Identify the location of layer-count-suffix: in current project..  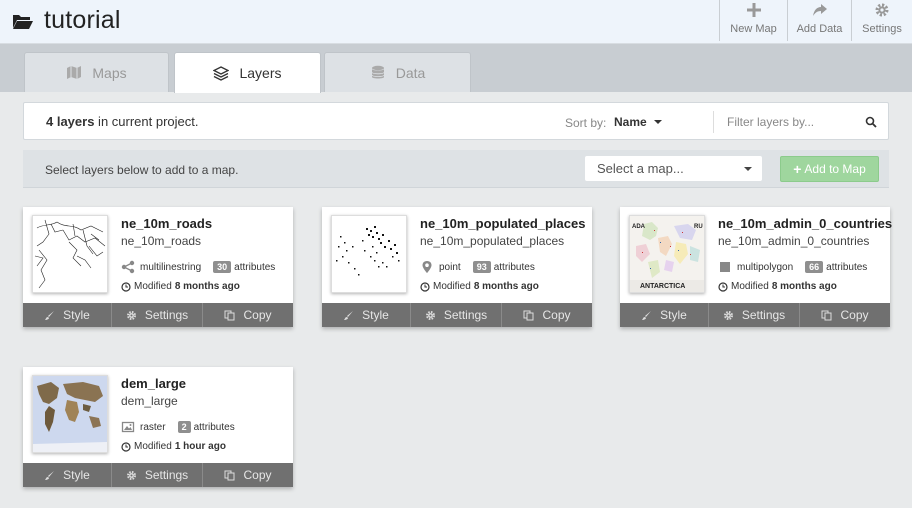
(146, 121).